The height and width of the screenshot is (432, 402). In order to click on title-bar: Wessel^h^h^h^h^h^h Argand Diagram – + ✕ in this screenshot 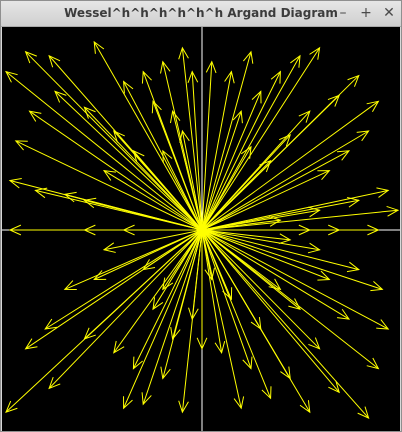, I will do `click(201, 14)`.